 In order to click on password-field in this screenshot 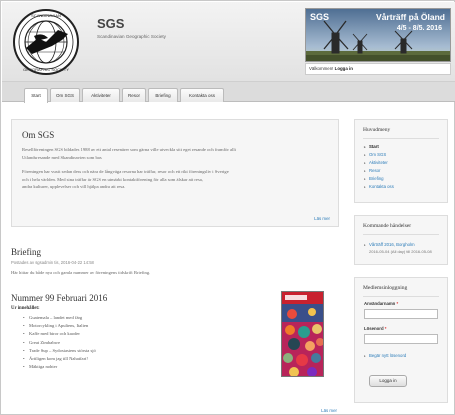, I will do `click(401, 339)`.